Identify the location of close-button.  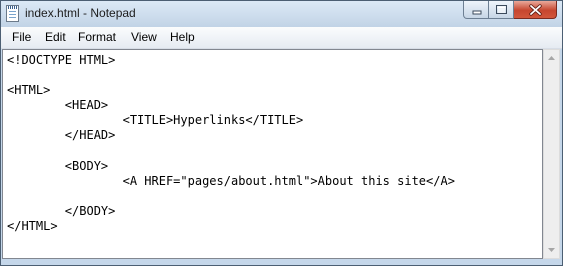
(535, 10).